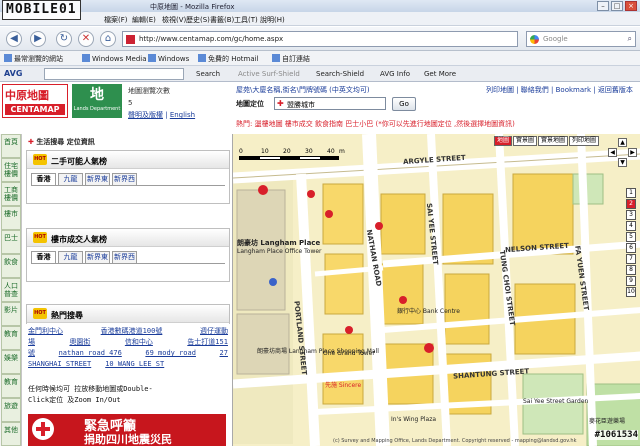 The width and height of the screenshot is (640, 446). What do you see at coordinates (631, 259) in the screenshot?
I see `zoom-level: 7` at bounding box center [631, 259].